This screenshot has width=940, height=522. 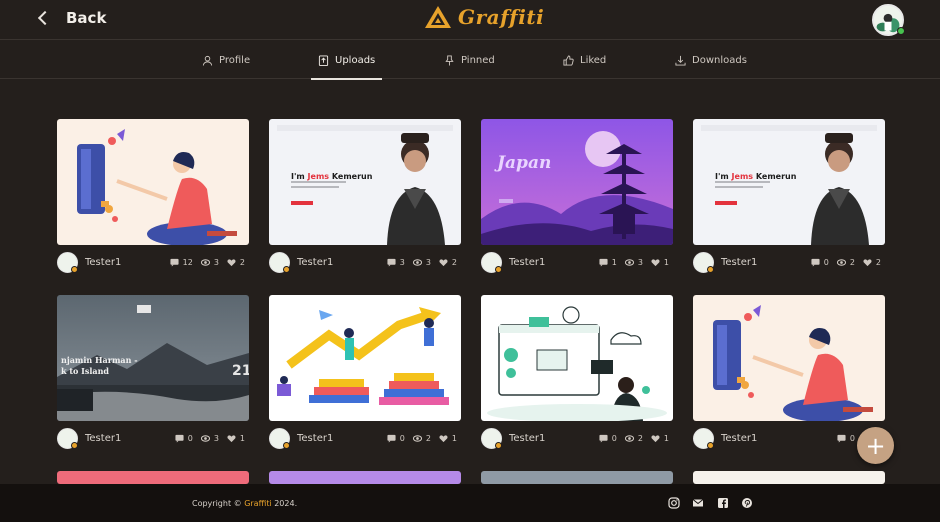 I want to click on brand-name: Graffiti, so click(x=501, y=17).